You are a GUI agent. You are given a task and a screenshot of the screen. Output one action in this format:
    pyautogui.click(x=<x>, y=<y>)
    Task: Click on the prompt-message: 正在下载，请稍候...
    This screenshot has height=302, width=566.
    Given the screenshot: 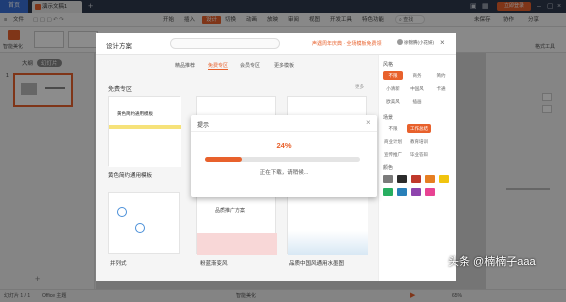 What is the action you would take?
    pyautogui.click(x=284, y=173)
    